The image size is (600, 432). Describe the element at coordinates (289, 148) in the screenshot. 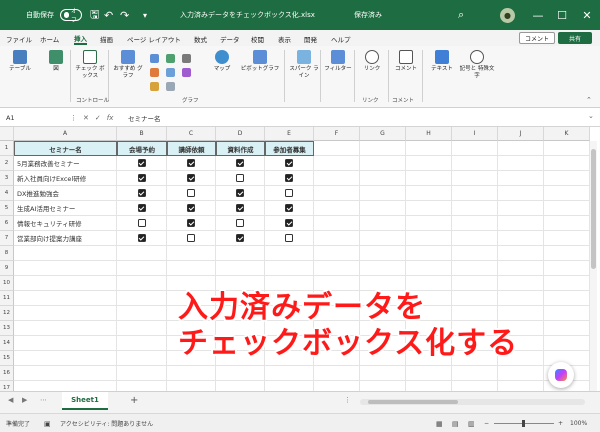

I see `header-cell-participants: 参加者募集` at that location.